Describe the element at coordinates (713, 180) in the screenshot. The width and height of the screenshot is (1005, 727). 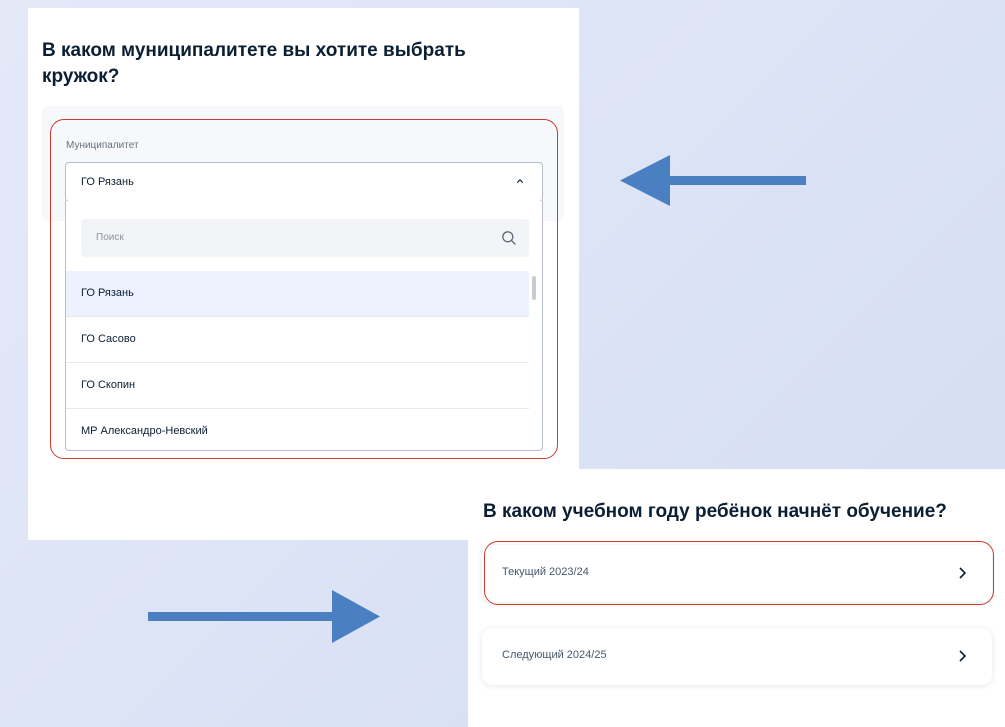
I see `arrow-left-icon` at that location.